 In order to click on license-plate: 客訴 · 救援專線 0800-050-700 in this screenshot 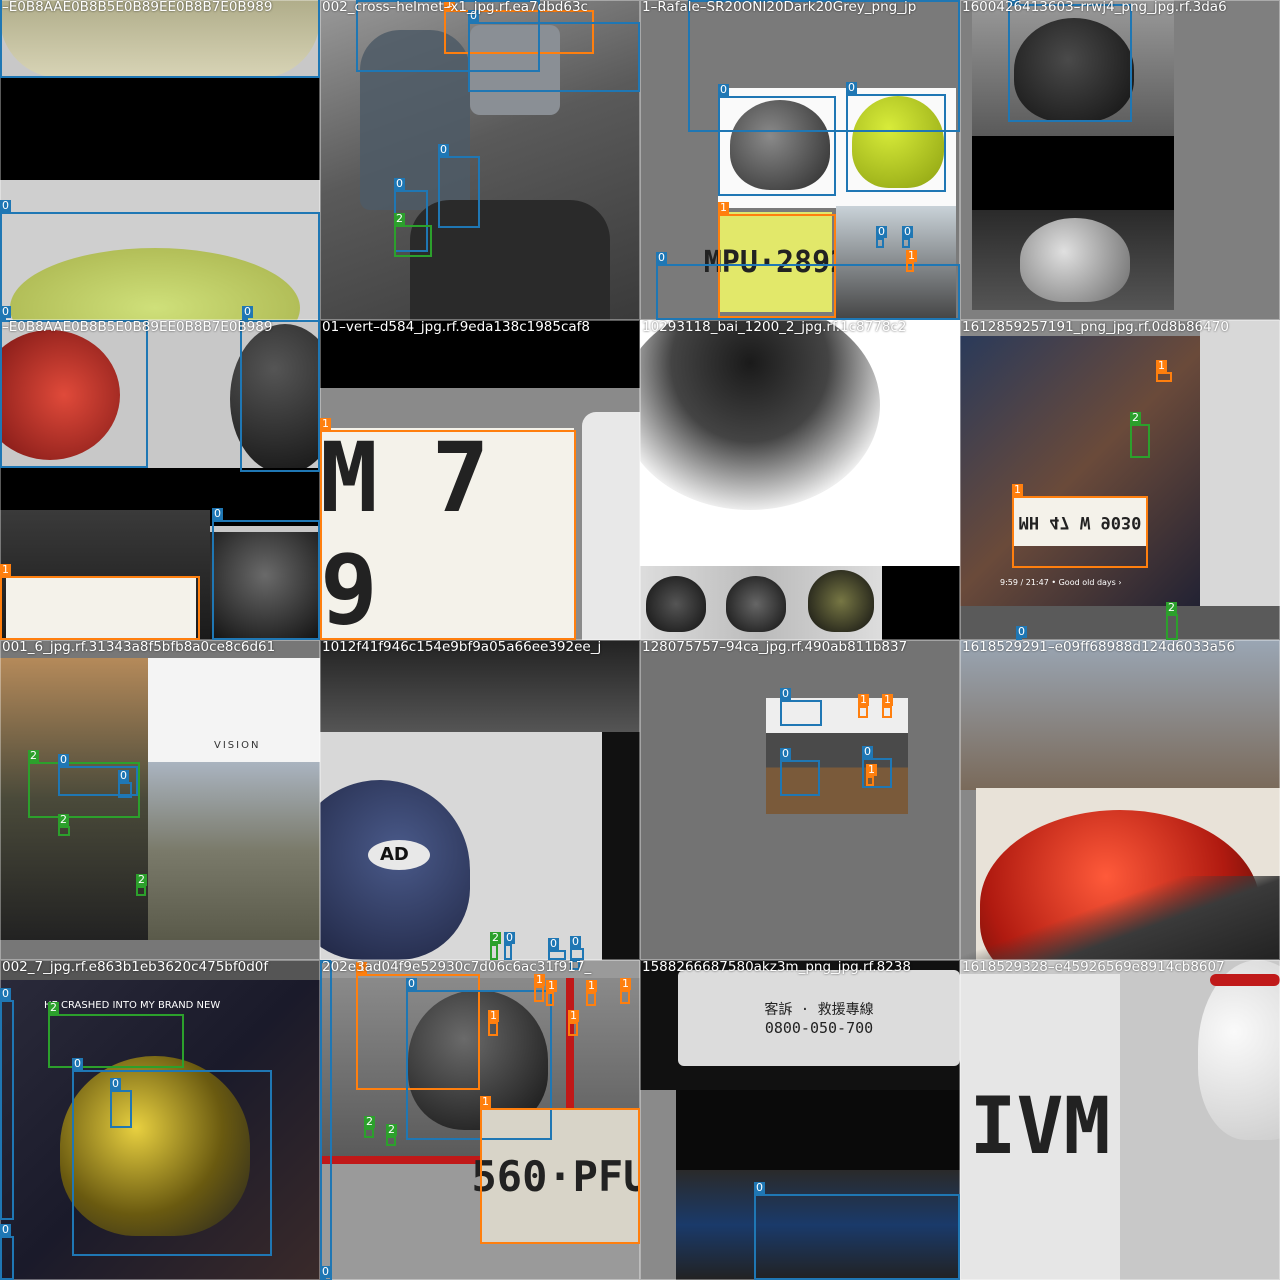, I will do `click(819, 1018)`.